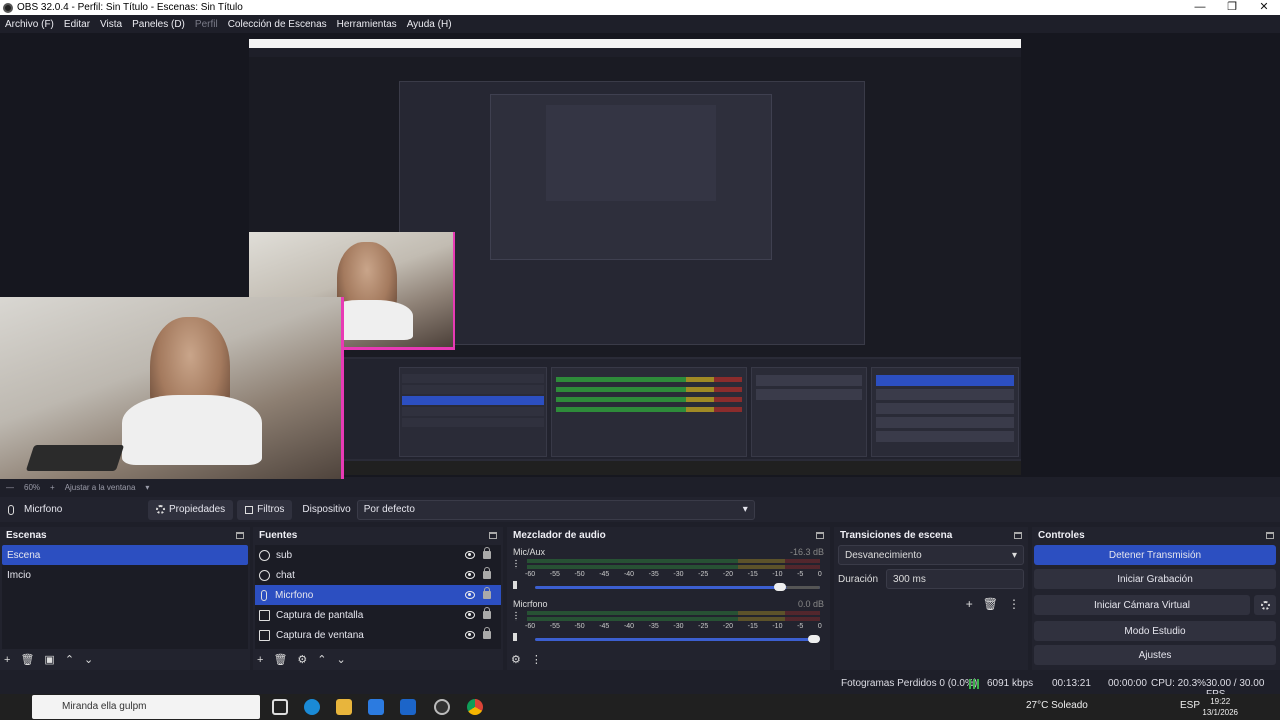  What do you see at coordinates (158, 24) in the screenshot?
I see `menu-paneles: Paneles (D)` at bounding box center [158, 24].